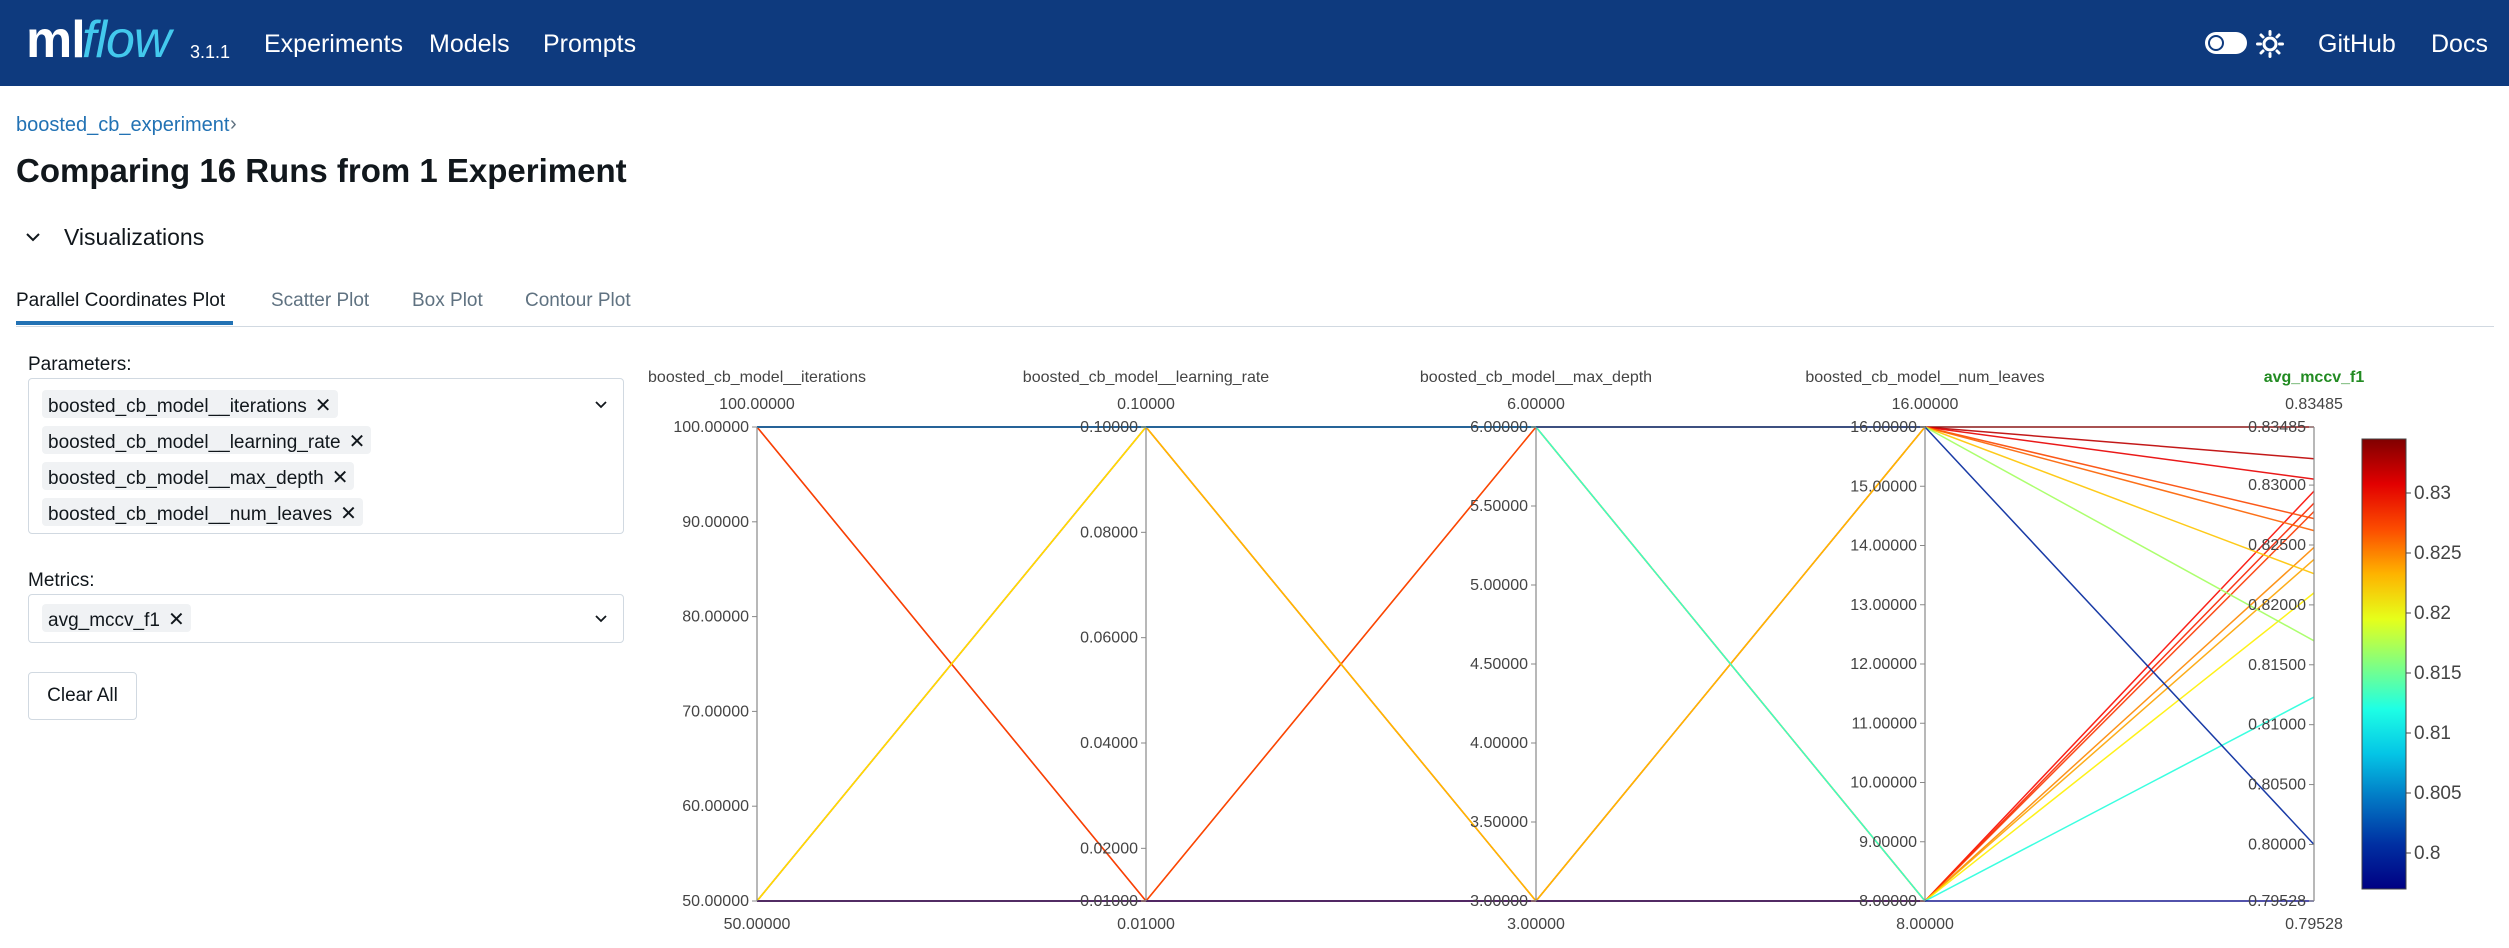 The height and width of the screenshot is (948, 2509). What do you see at coordinates (1536, 404) in the screenshot?
I see `axis-top-label: 6.00000` at bounding box center [1536, 404].